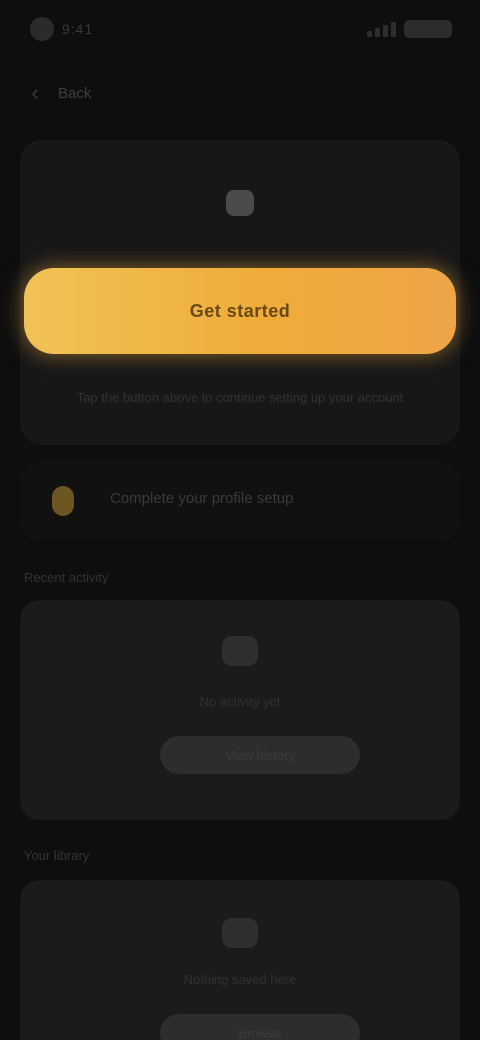  What do you see at coordinates (381, 29) in the screenshot?
I see `signal-bars-icon` at bounding box center [381, 29].